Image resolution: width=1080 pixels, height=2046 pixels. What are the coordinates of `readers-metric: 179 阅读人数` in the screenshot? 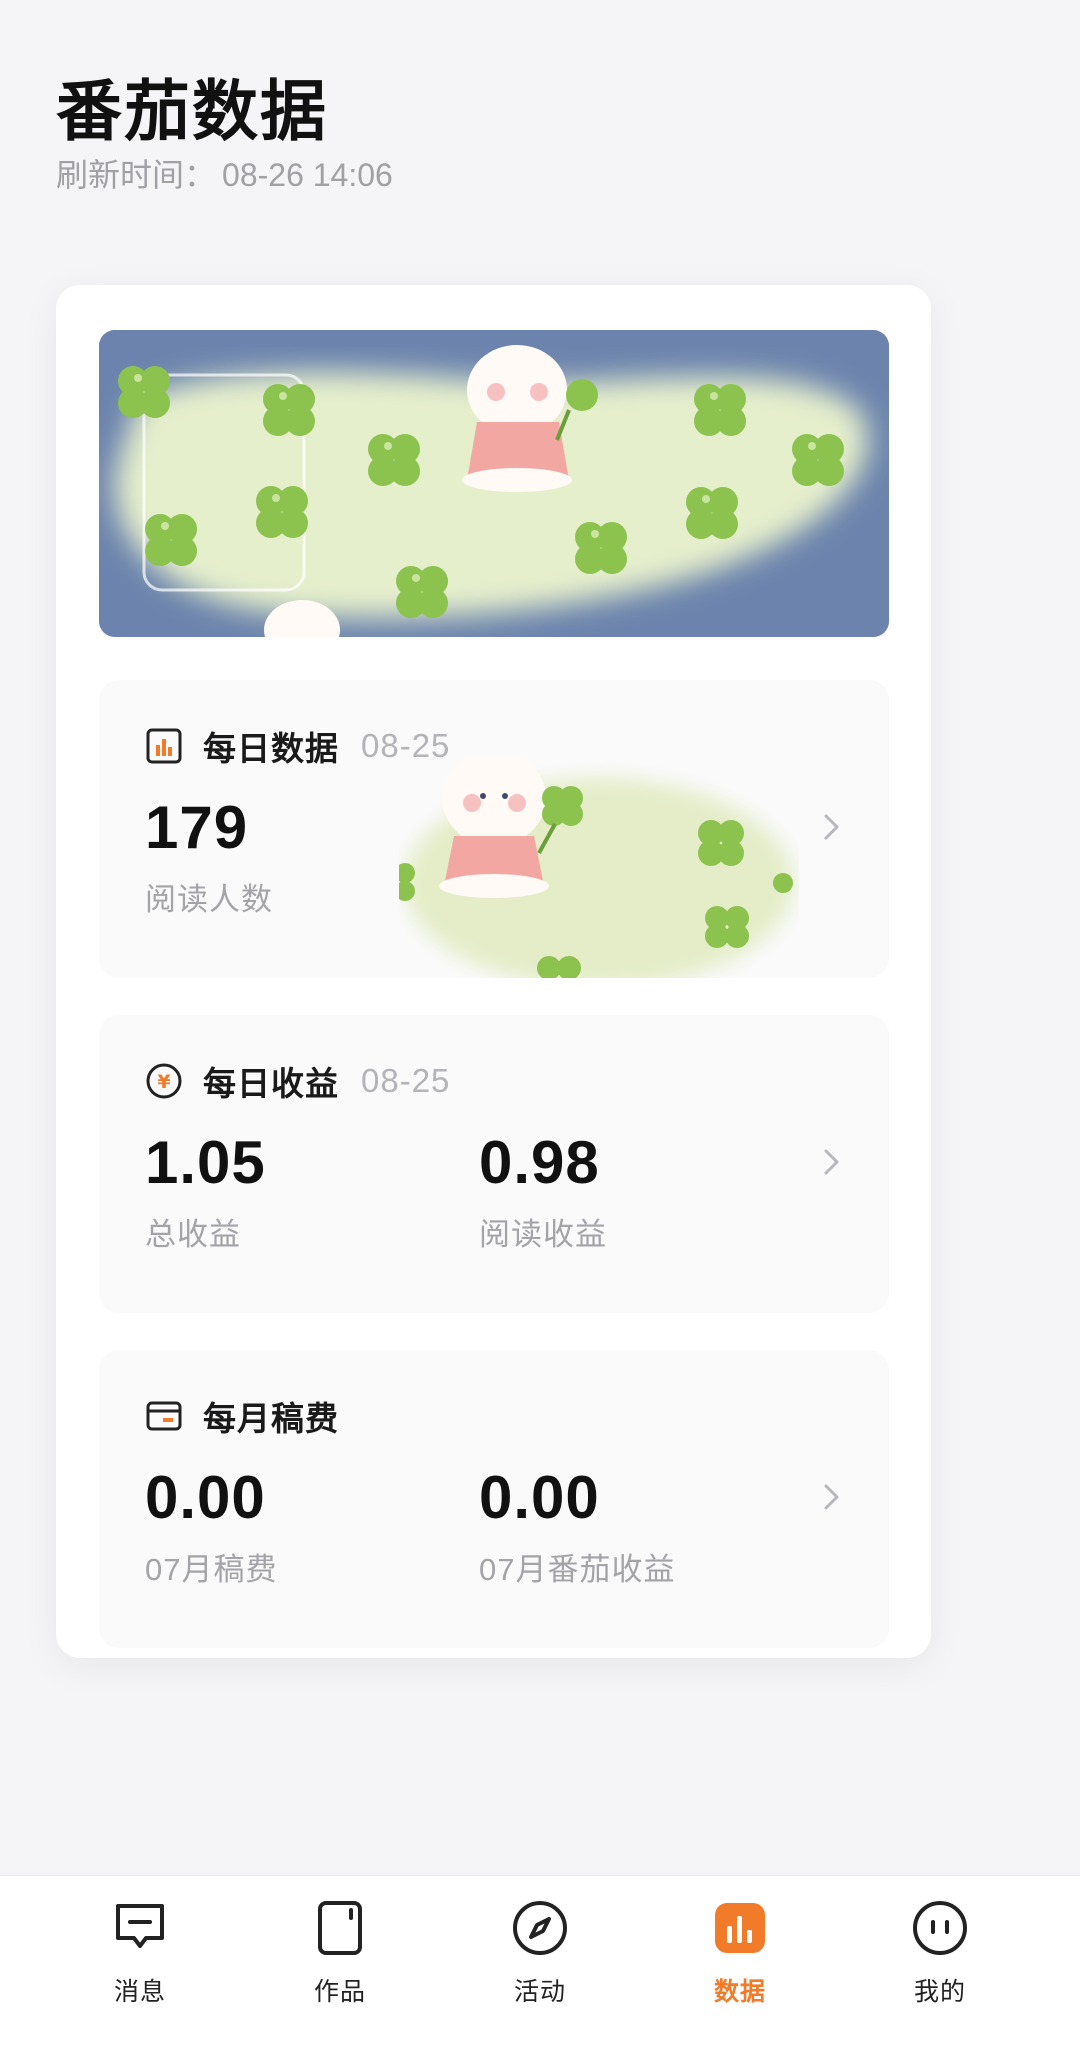 It's located at (209, 858).